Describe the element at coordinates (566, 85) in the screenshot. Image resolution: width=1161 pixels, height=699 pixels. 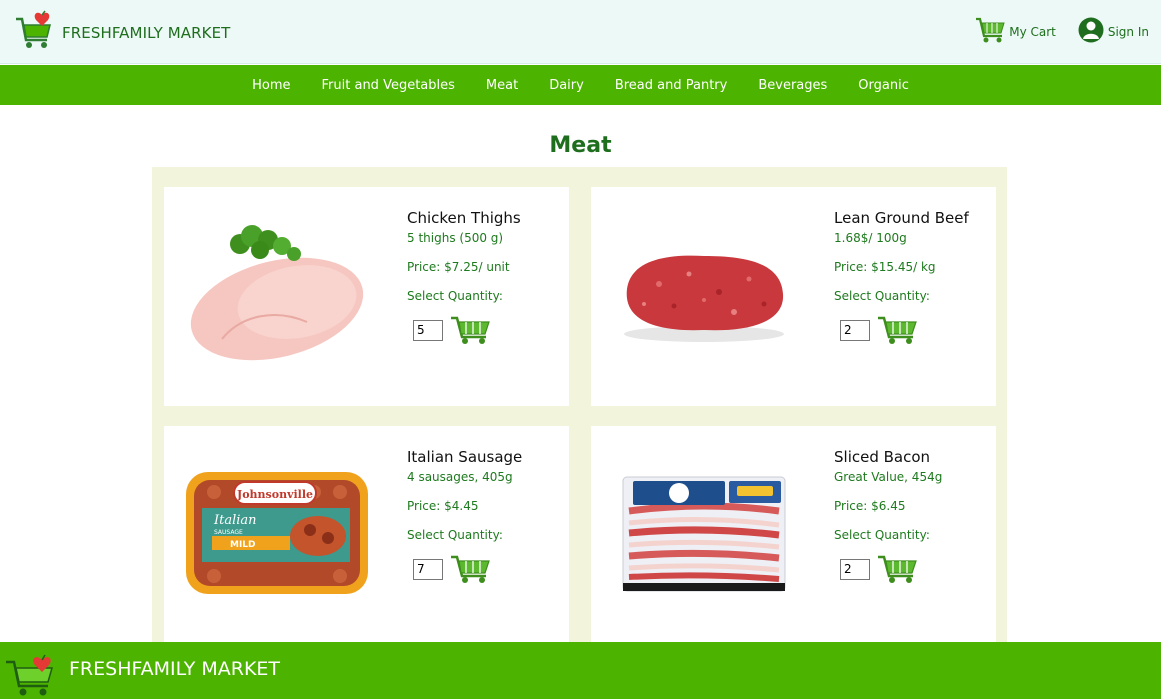
I see `nav-item-dairy: Dairy` at that location.